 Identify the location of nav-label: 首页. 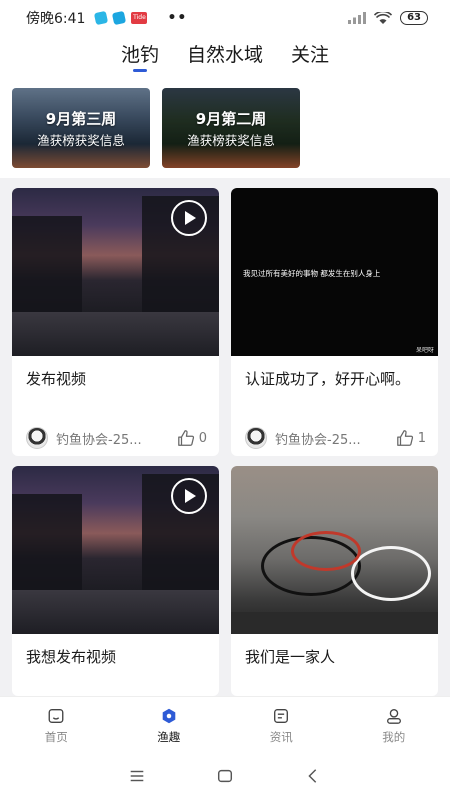
(56, 737).